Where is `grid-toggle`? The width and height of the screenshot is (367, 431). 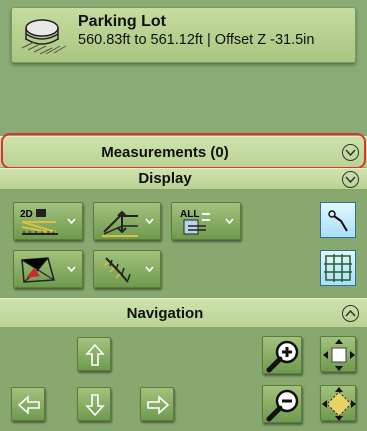
grid-toggle is located at coordinates (338, 268).